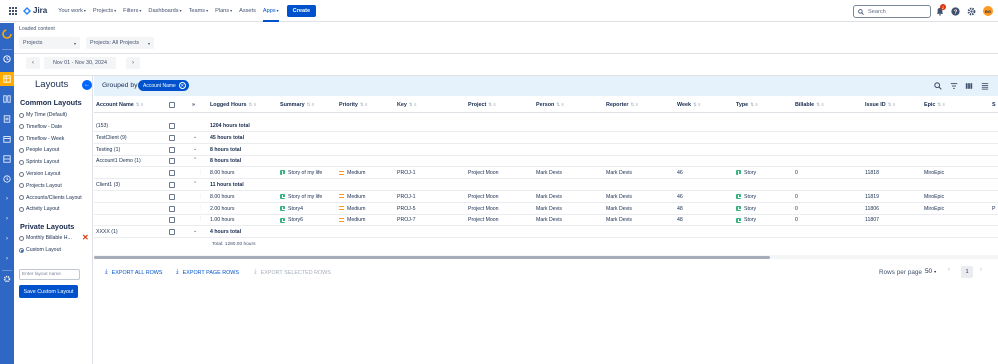 Image resolution: width=998 pixels, height=364 pixels. I want to click on layout-option: People Layout, so click(39, 150).